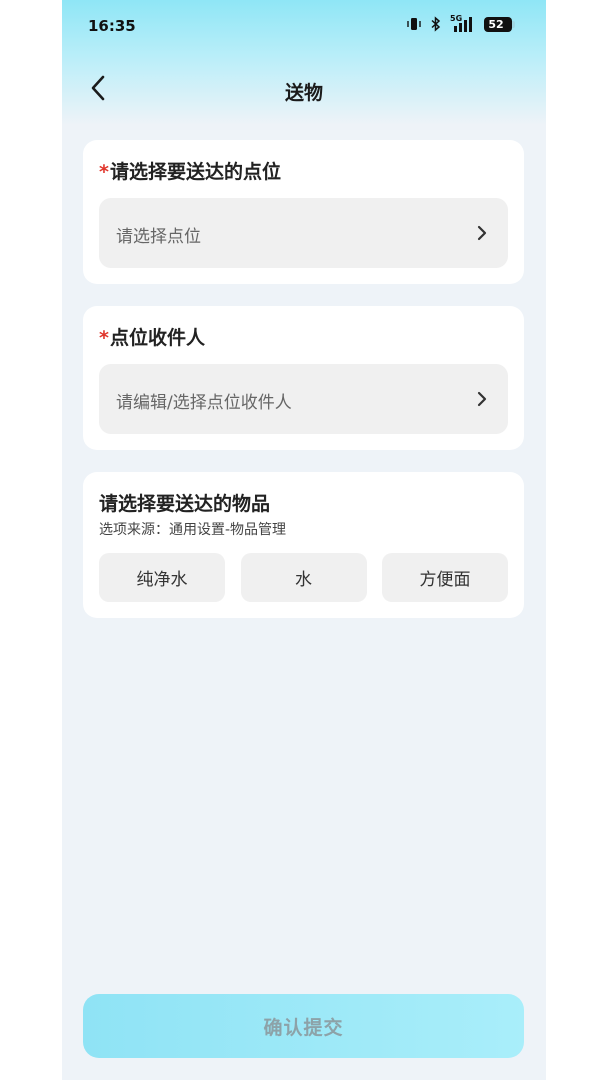  What do you see at coordinates (496, 24) in the screenshot?
I see `battery-level: 52` at bounding box center [496, 24].